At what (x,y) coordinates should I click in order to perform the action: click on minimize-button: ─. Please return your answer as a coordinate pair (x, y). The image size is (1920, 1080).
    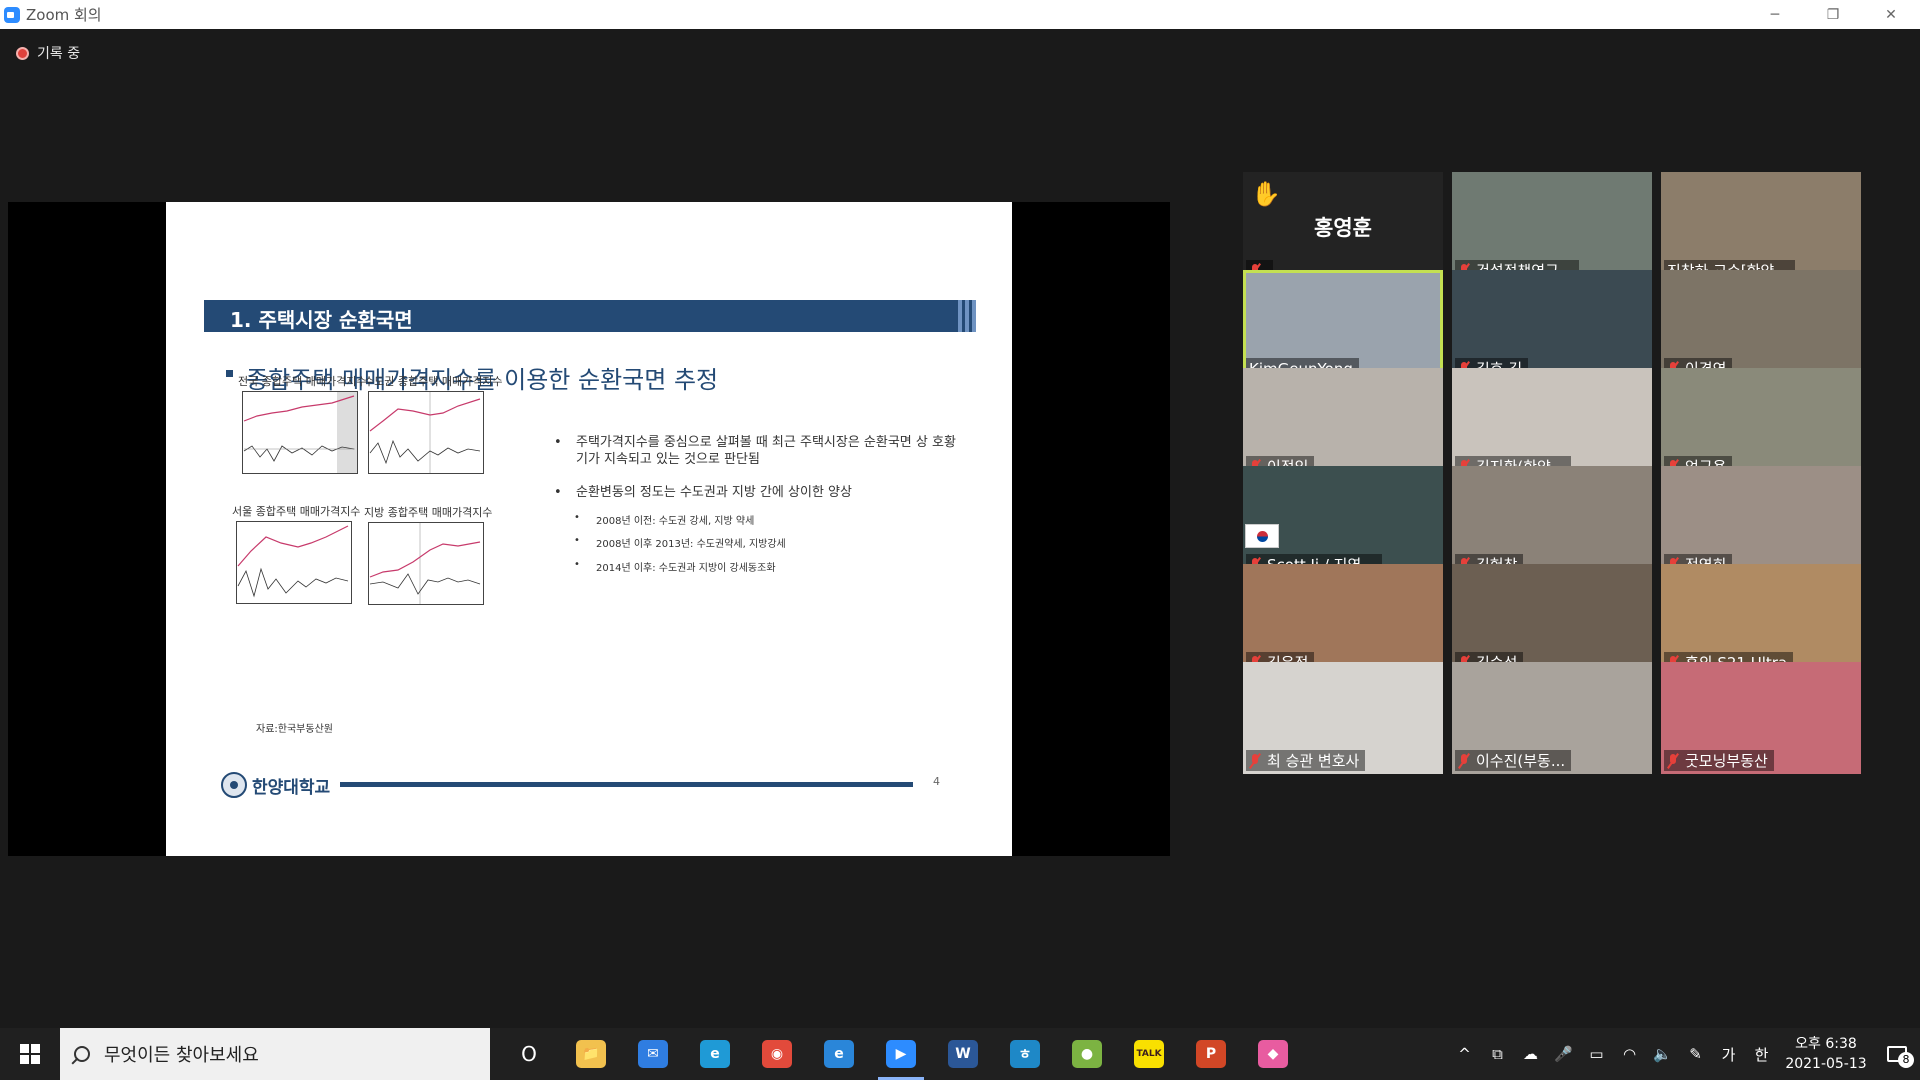
    Looking at the image, I should click on (1775, 14).